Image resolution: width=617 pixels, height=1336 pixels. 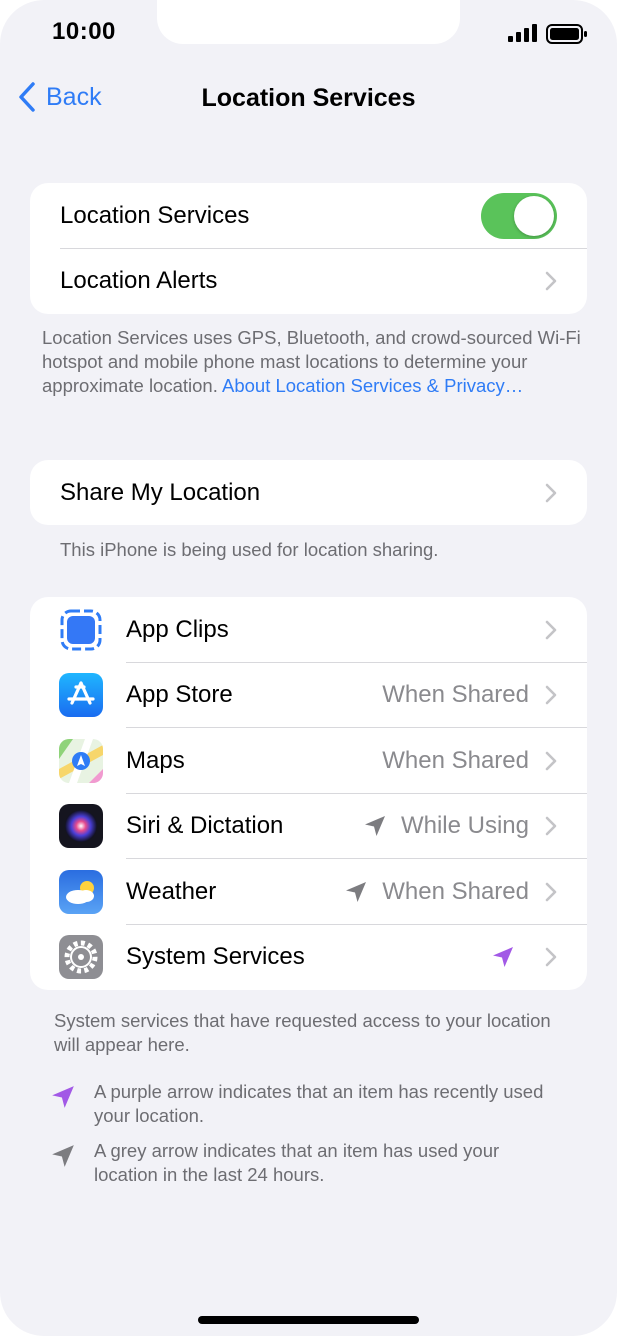 I want to click on toggle-knob, so click(x=534, y=215).